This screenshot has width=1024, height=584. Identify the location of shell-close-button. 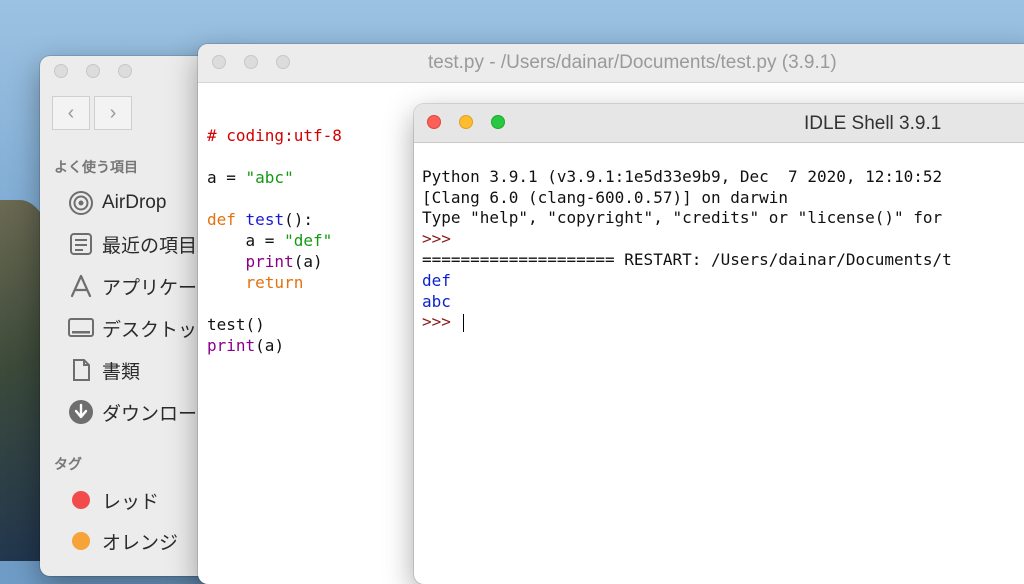
(434, 122).